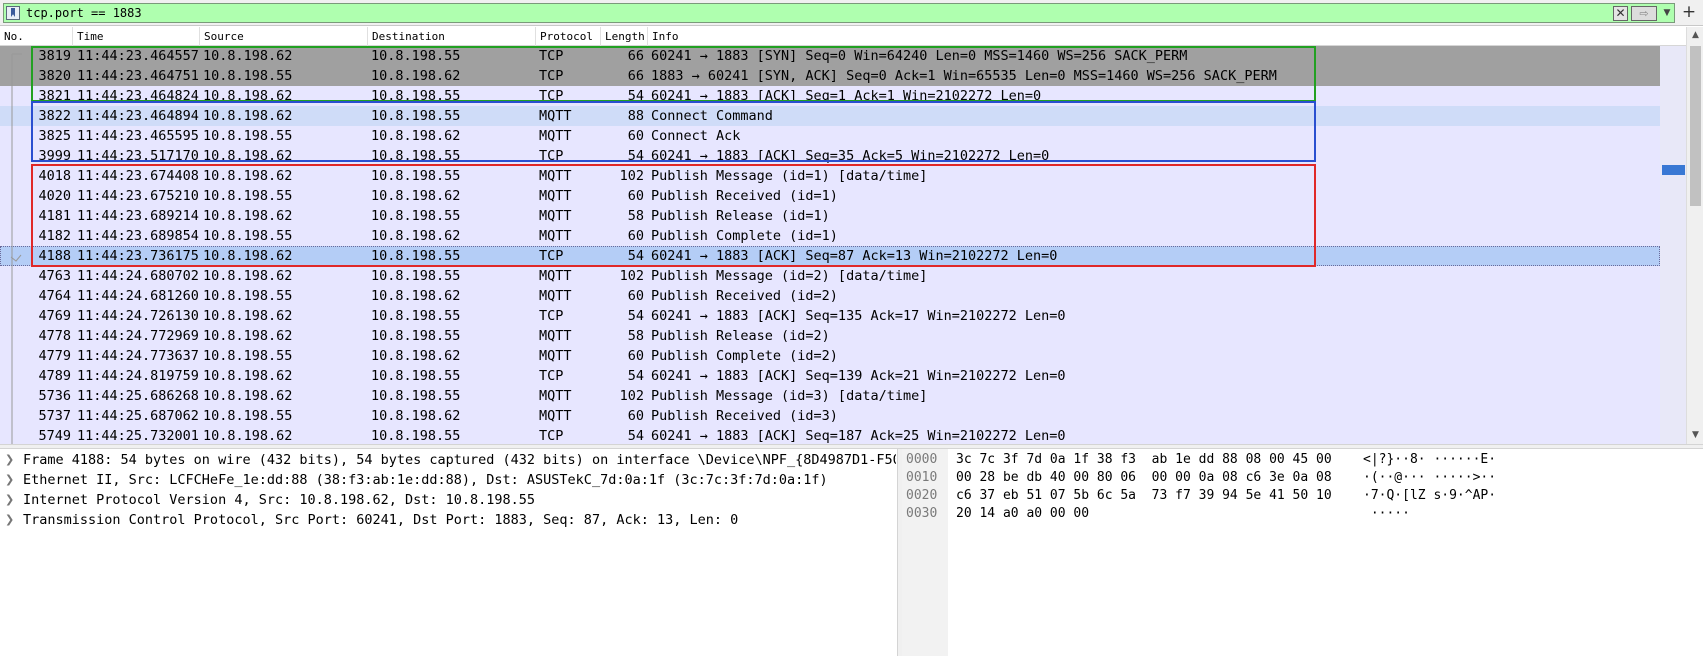 The image size is (1703, 656). Describe the element at coordinates (839, 13) in the screenshot. I see `display-filter-input: tcp.port == 1883 ✕ ⇨ ▼` at that location.